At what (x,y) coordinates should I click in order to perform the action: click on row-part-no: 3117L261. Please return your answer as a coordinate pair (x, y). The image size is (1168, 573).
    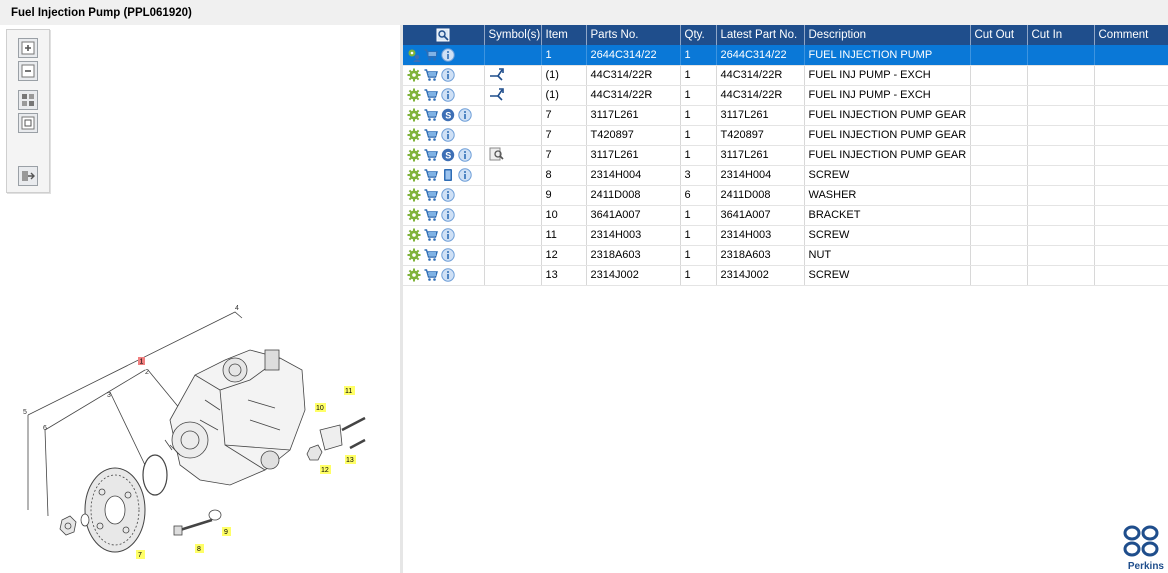
    Looking at the image, I should click on (633, 155).